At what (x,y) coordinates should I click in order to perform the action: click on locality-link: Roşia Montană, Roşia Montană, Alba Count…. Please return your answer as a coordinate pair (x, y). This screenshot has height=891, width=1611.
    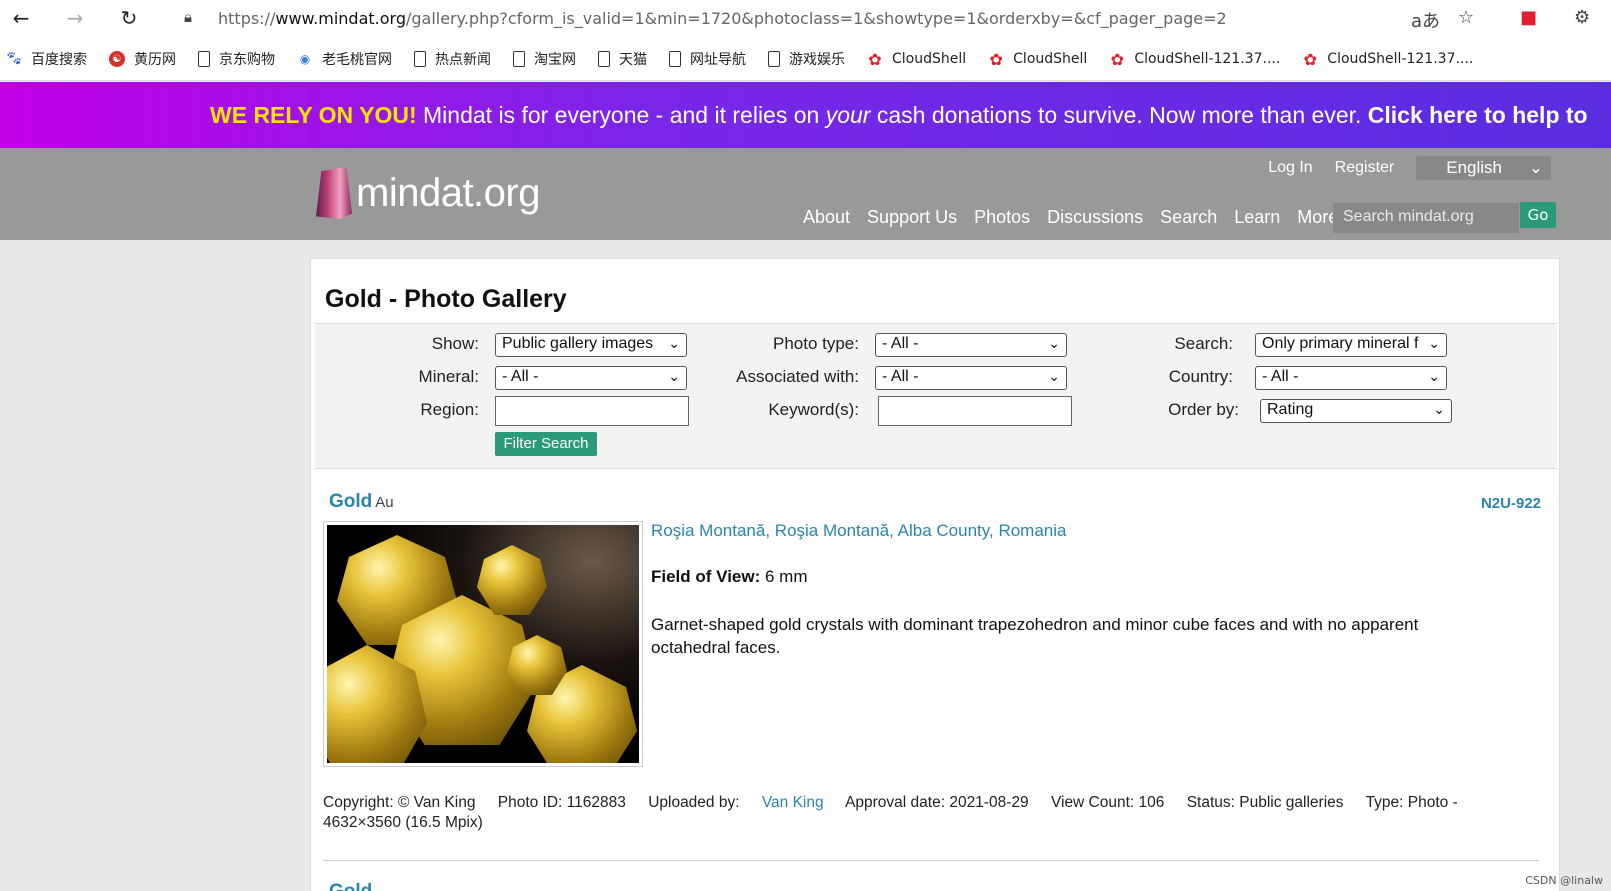
    Looking at the image, I should click on (858, 531).